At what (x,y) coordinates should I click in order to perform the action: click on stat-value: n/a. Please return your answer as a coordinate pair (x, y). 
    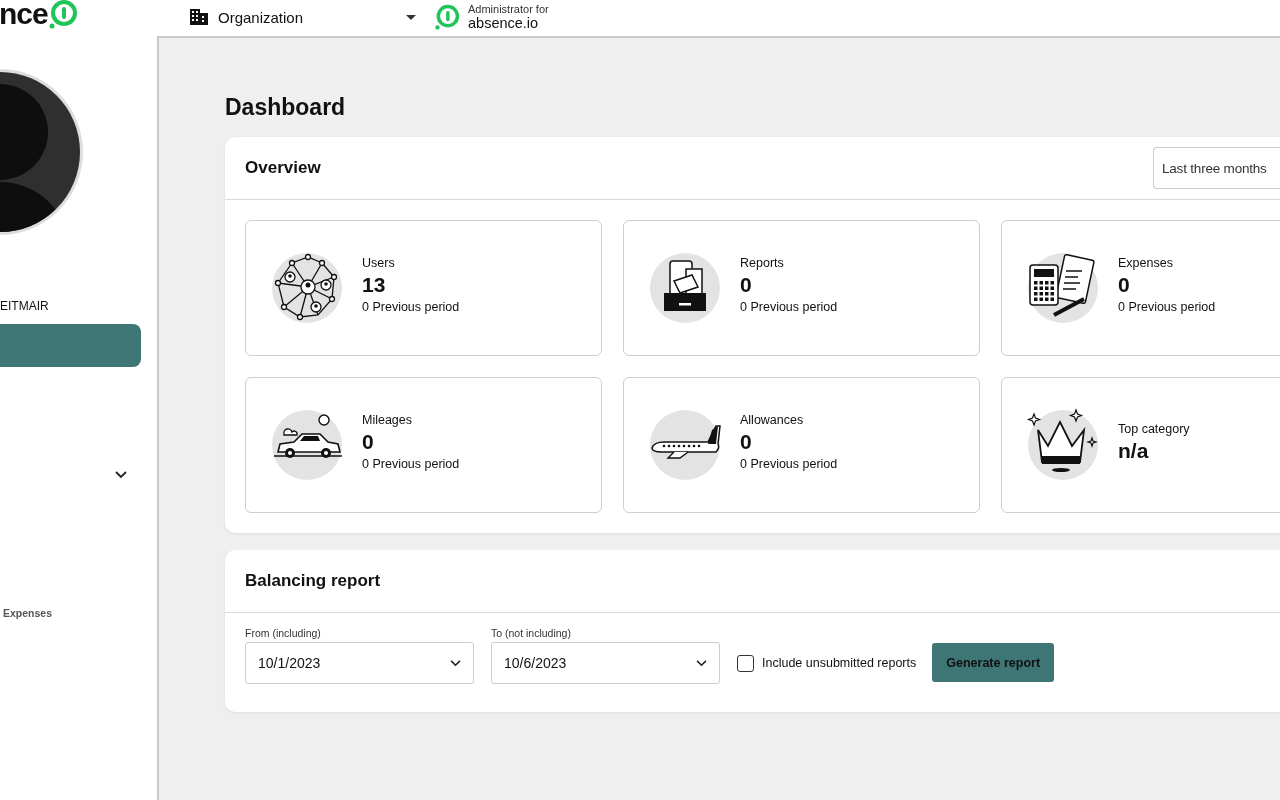
    Looking at the image, I should click on (1134, 450).